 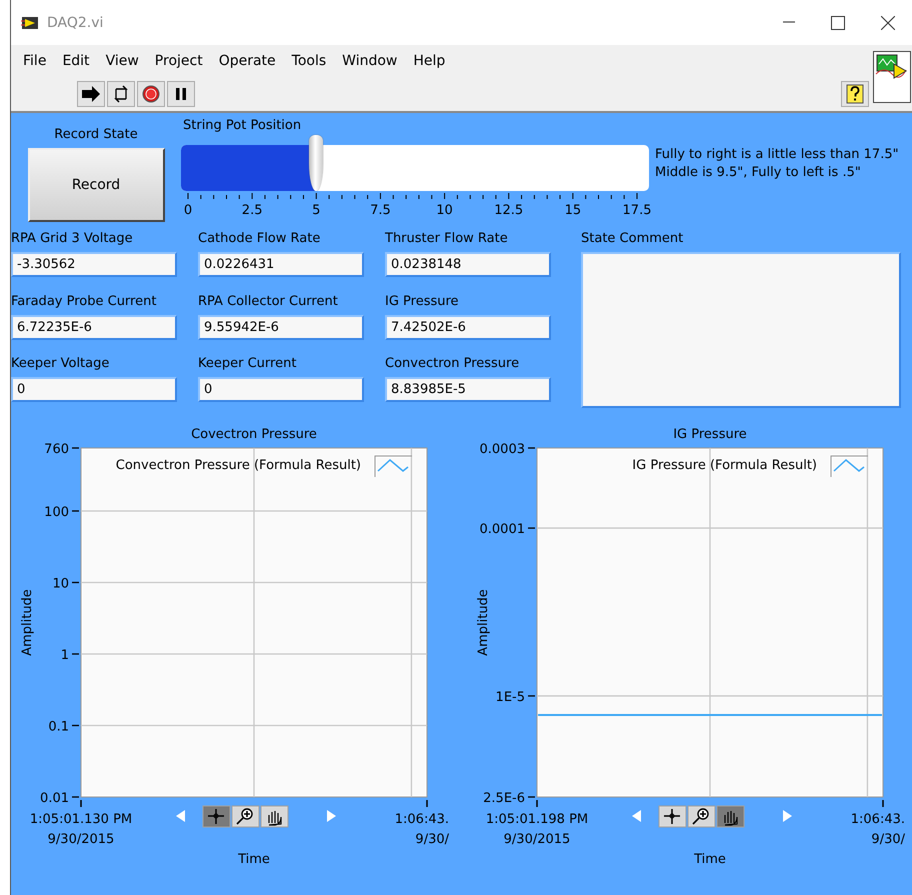 What do you see at coordinates (91, 94) in the screenshot?
I see `run-arrow-icon` at bounding box center [91, 94].